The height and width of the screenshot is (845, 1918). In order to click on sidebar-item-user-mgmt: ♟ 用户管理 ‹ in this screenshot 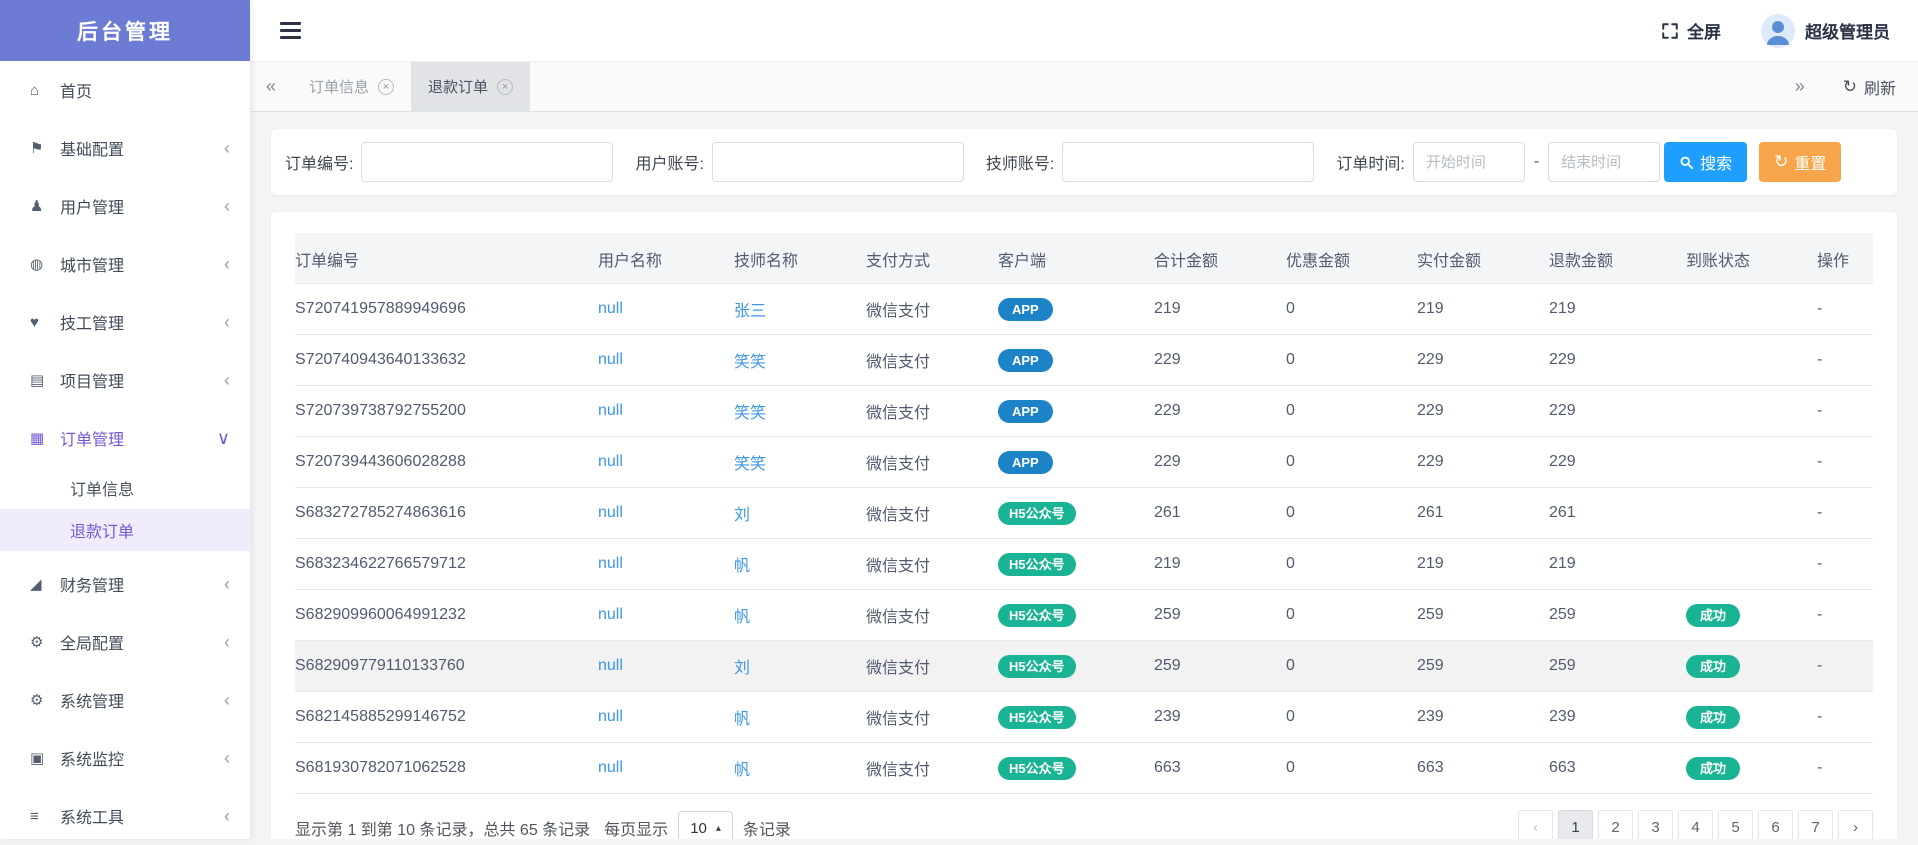, I will do `click(125, 206)`.